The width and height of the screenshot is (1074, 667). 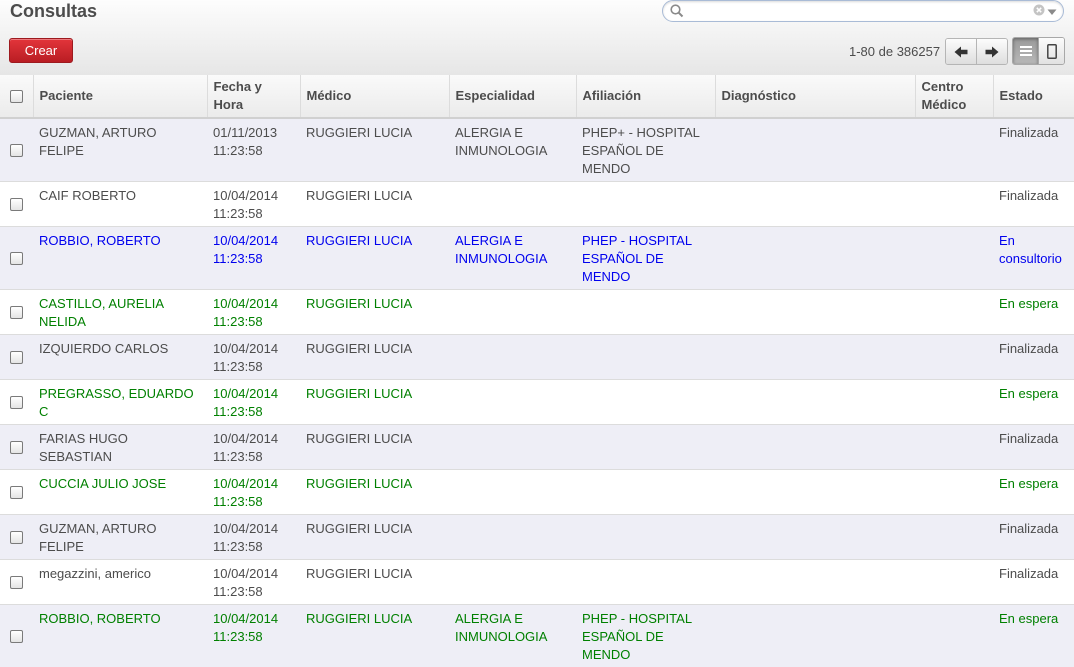 I want to click on cell-paciente: CASTILLO, AURELIA NELIDA, so click(x=120, y=312).